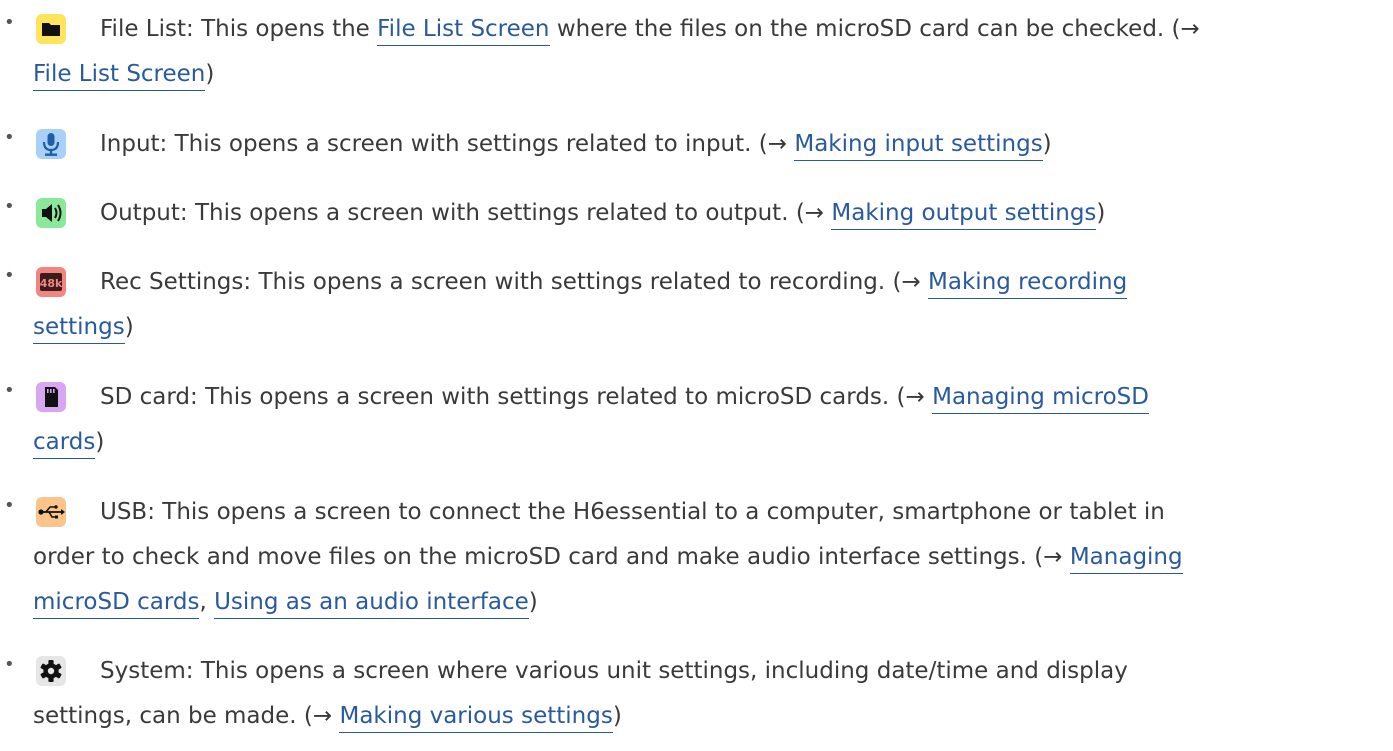 This screenshot has width=1393, height=751. I want to click on link-making-recording-settings: Making recording, so click(1028, 284).